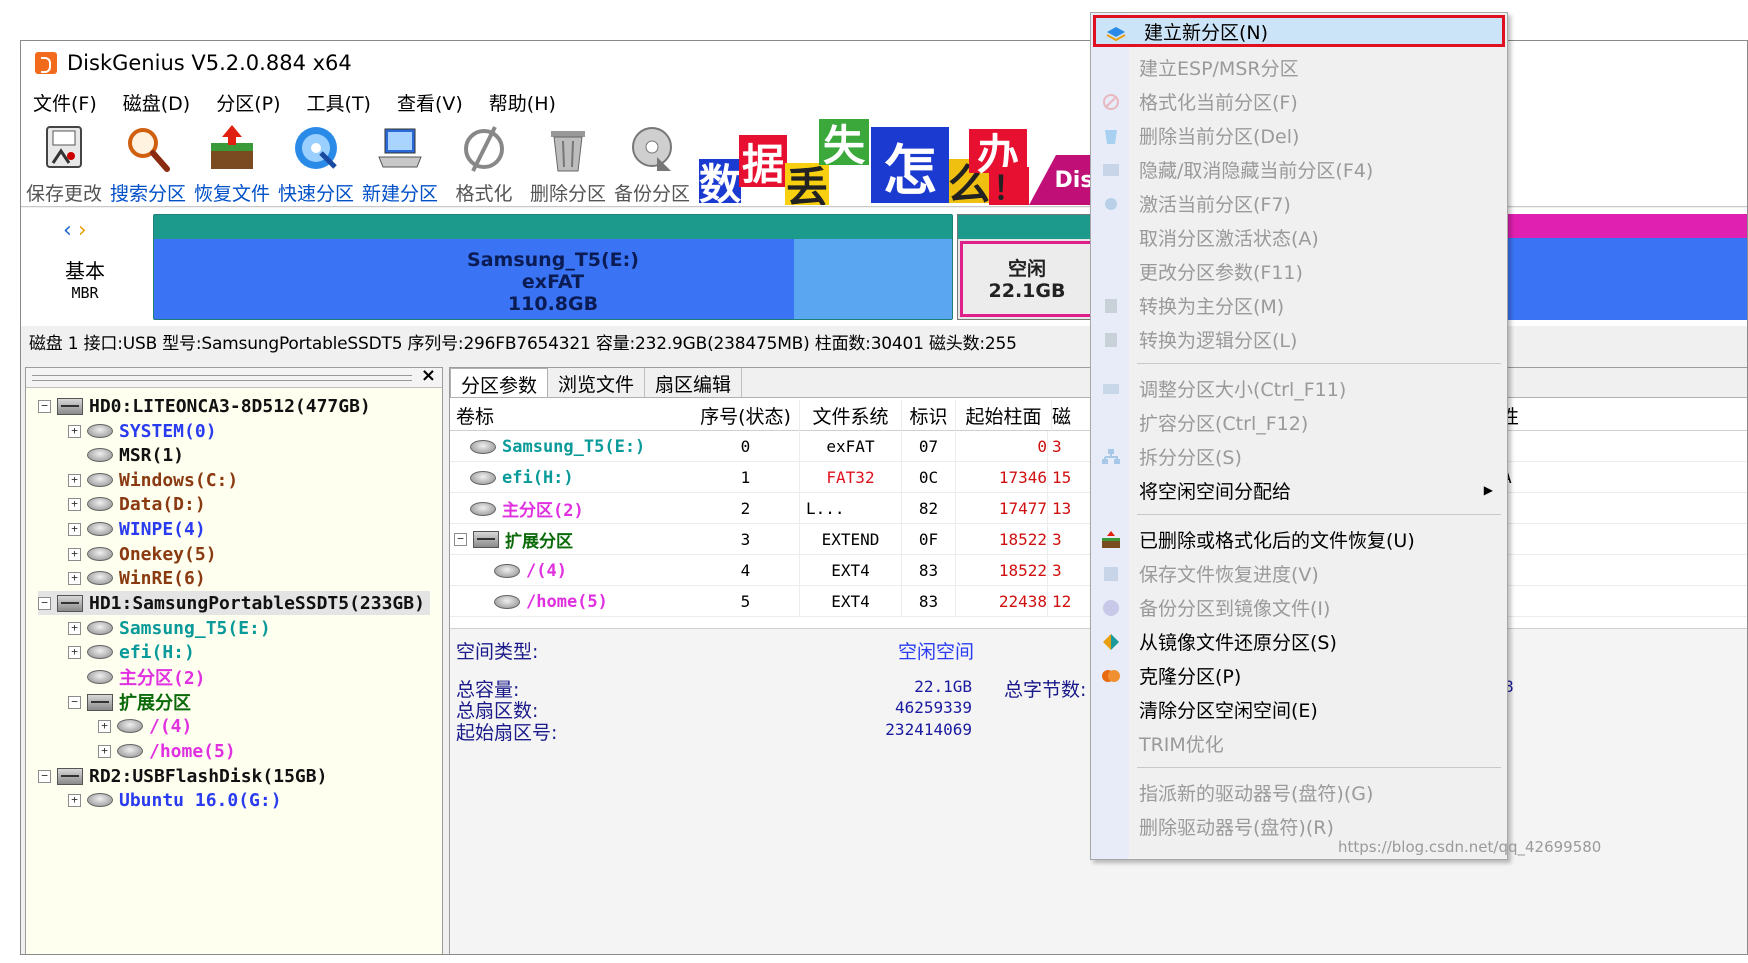 The image size is (1748, 963). I want to click on tree-node-primary-2: 主分区(2), so click(137, 677).